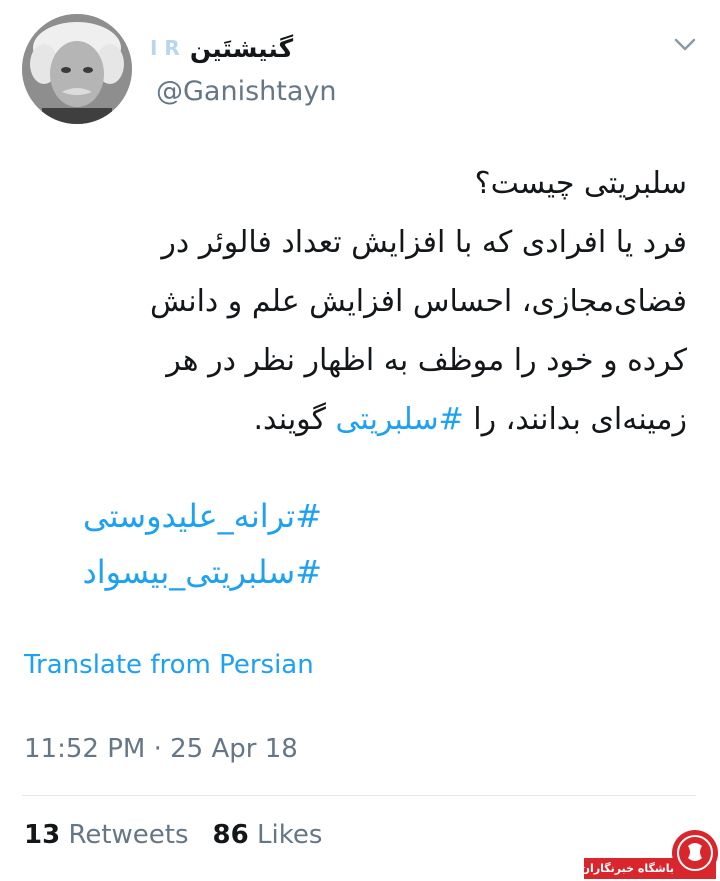 Image resolution: width=720 pixels, height=881 pixels. What do you see at coordinates (650, 854) in the screenshot?
I see `watermark: باشگاه خبرنگاران` at bounding box center [650, 854].